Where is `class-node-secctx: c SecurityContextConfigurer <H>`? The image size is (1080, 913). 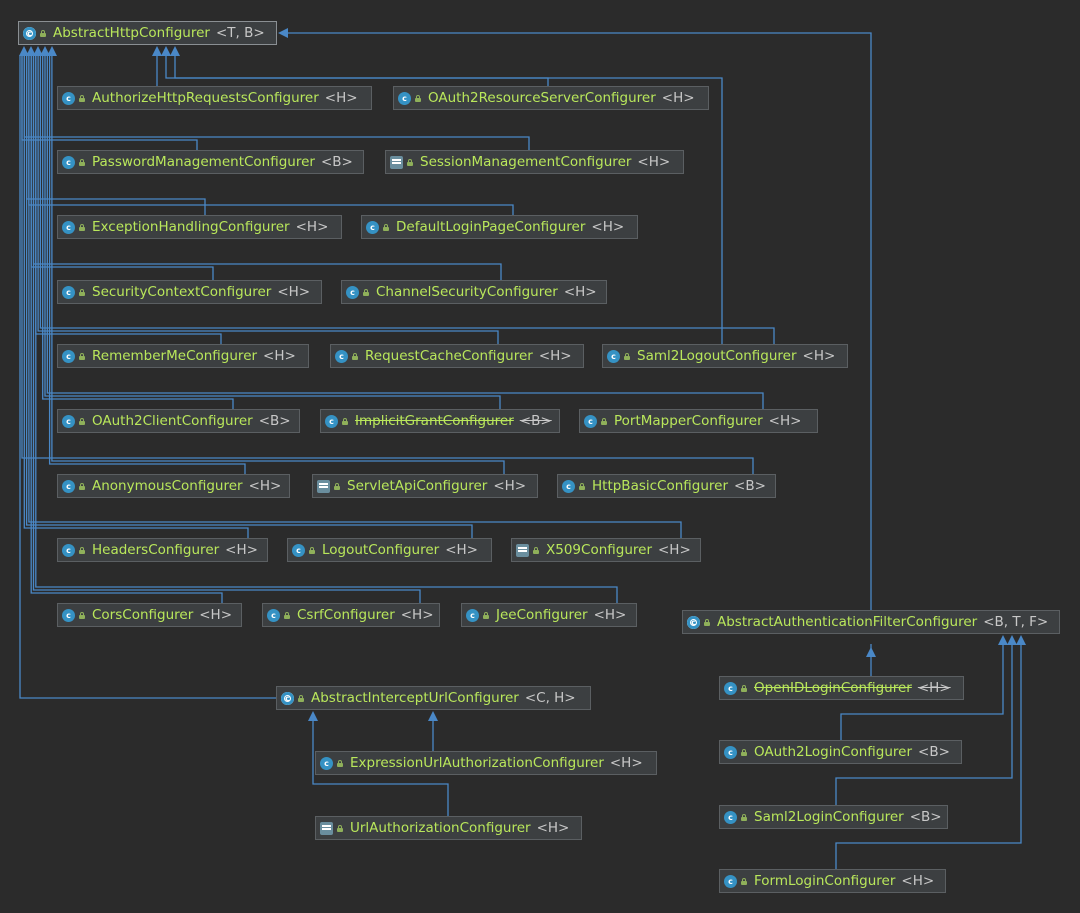 class-node-secctx: c SecurityContextConfigurer <H> is located at coordinates (189, 292).